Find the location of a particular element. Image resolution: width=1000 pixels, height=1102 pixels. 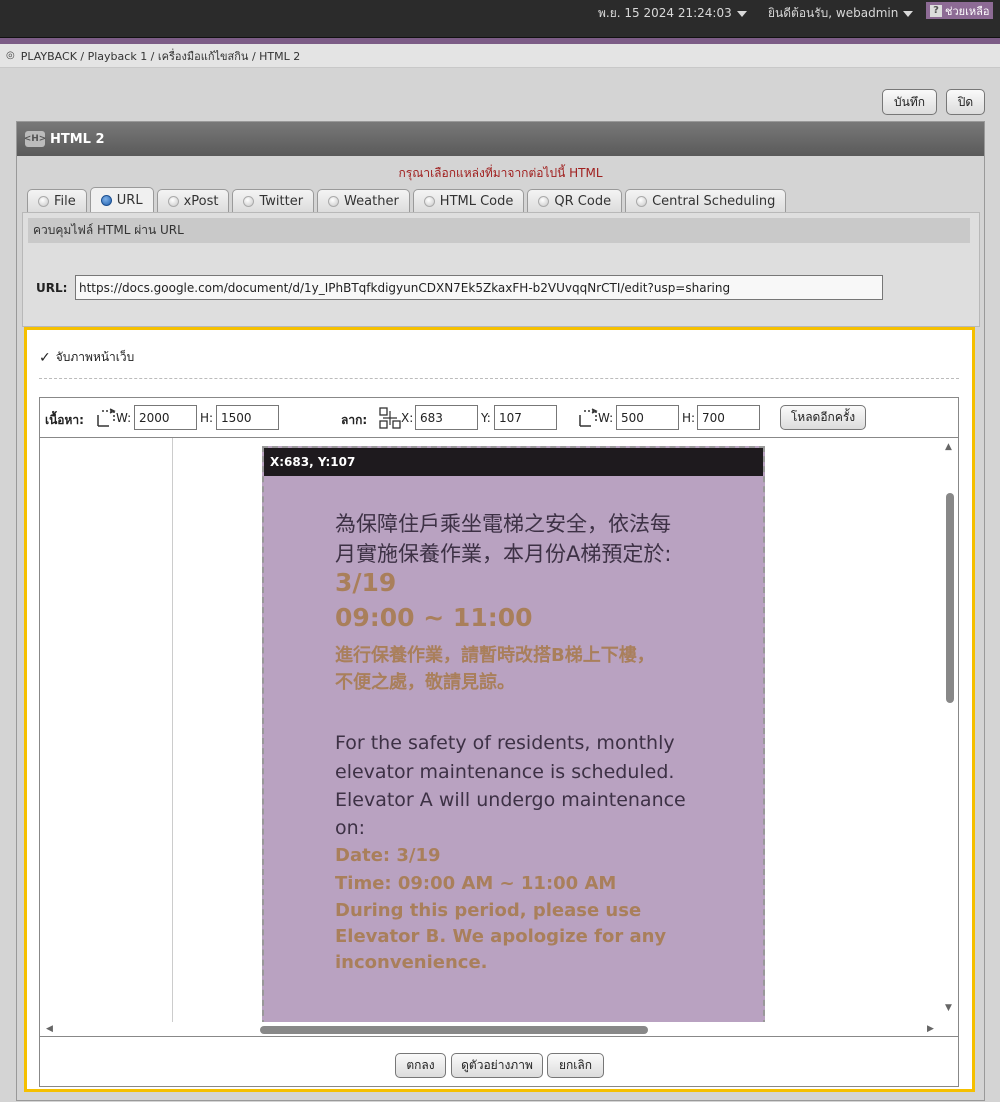

drag-x-input is located at coordinates (446, 417).